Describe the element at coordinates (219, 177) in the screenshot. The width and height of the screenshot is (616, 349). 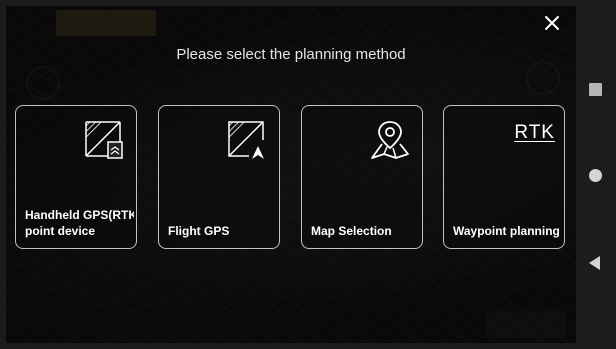
I see `option-flight-gps: Flight GPS` at that location.